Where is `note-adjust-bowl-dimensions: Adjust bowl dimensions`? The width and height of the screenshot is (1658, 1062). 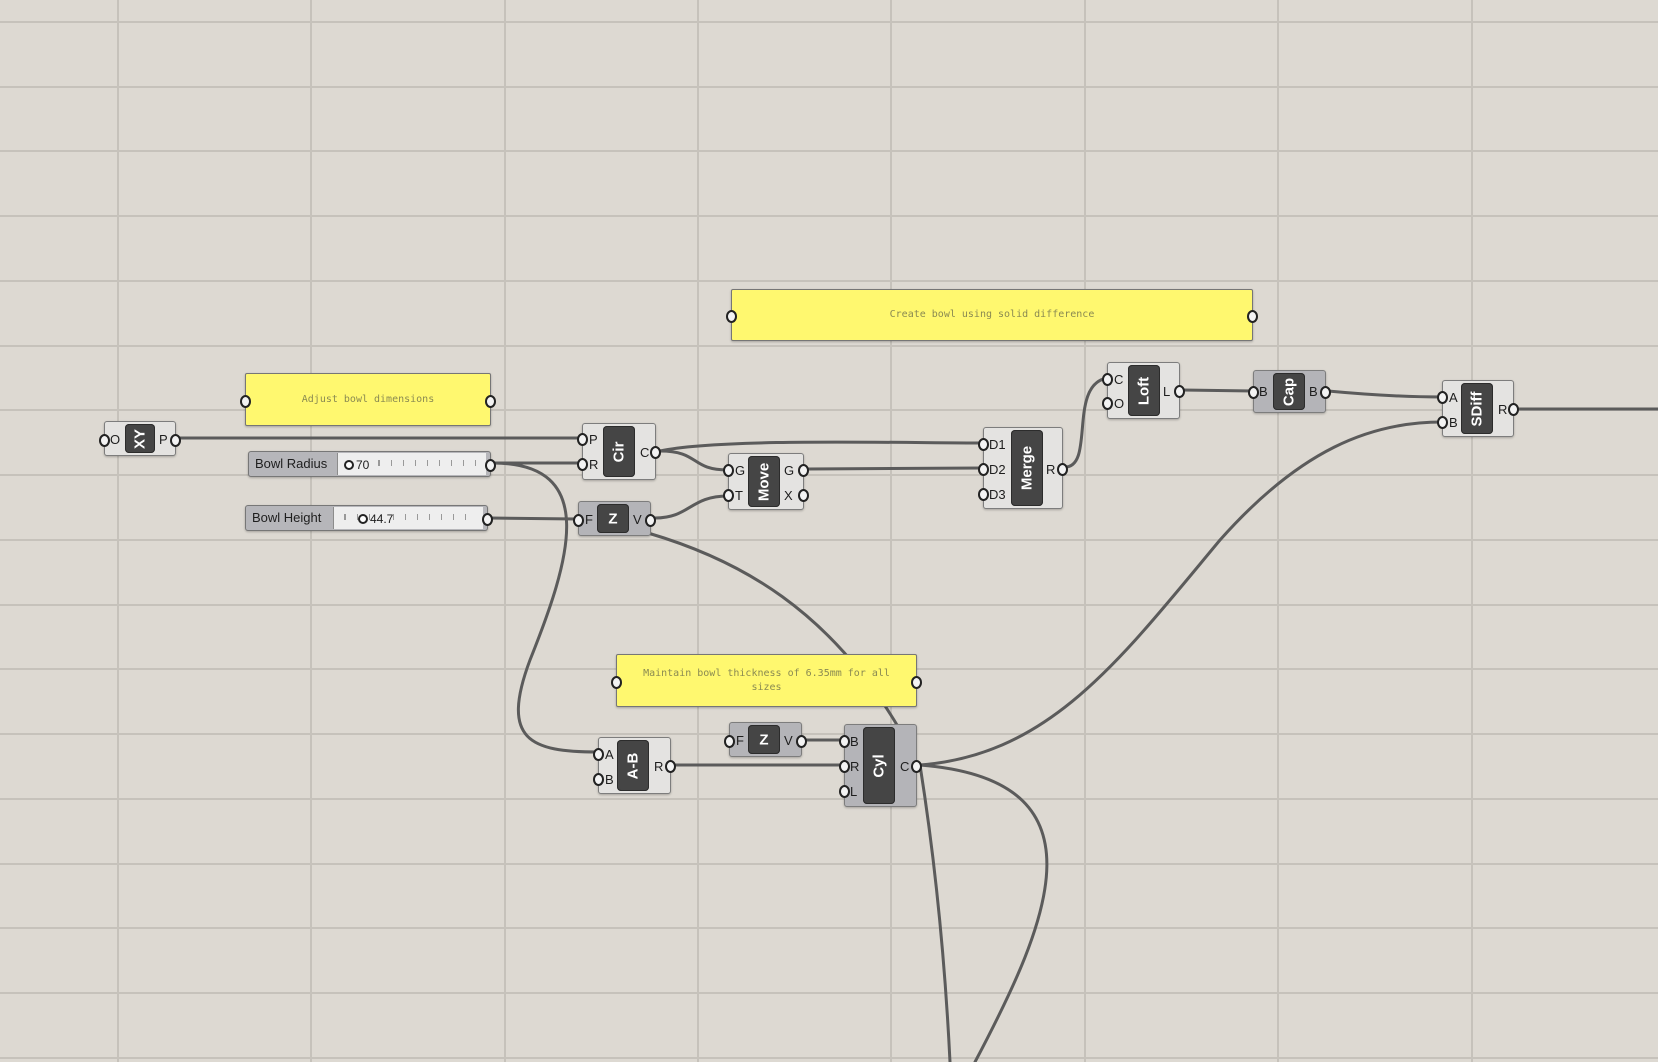
note-adjust-bowl-dimensions: Adjust bowl dimensions is located at coordinates (368, 399).